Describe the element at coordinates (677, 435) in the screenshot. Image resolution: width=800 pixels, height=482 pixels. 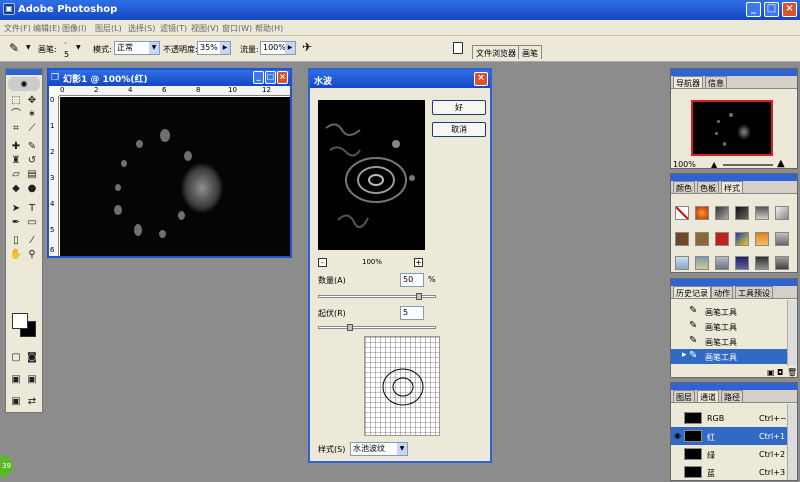
I see `eye-icon: ◉` at that location.